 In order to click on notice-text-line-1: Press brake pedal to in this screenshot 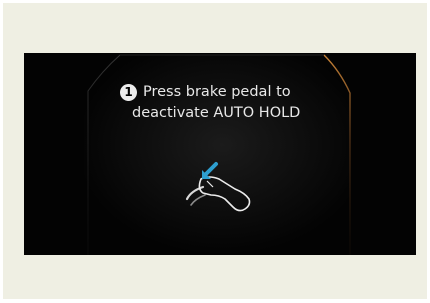, I will do `click(217, 92)`.